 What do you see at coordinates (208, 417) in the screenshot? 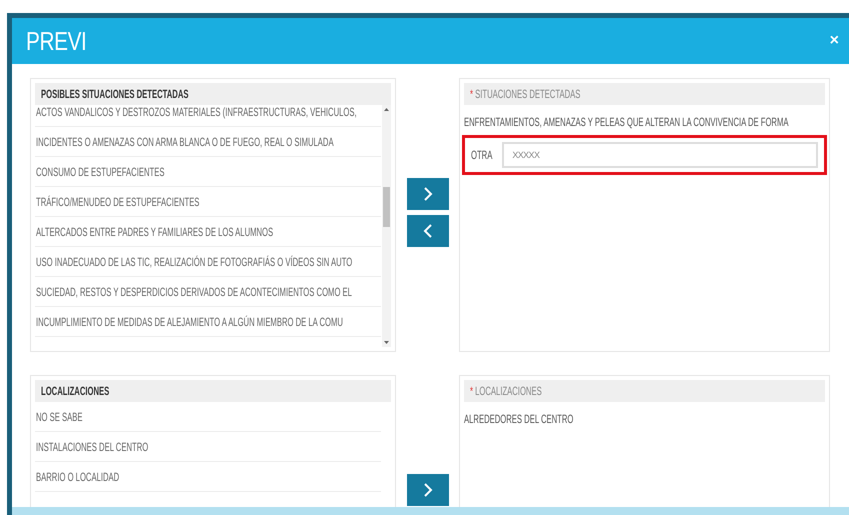
I see `list-item: NO SE SABE` at bounding box center [208, 417].